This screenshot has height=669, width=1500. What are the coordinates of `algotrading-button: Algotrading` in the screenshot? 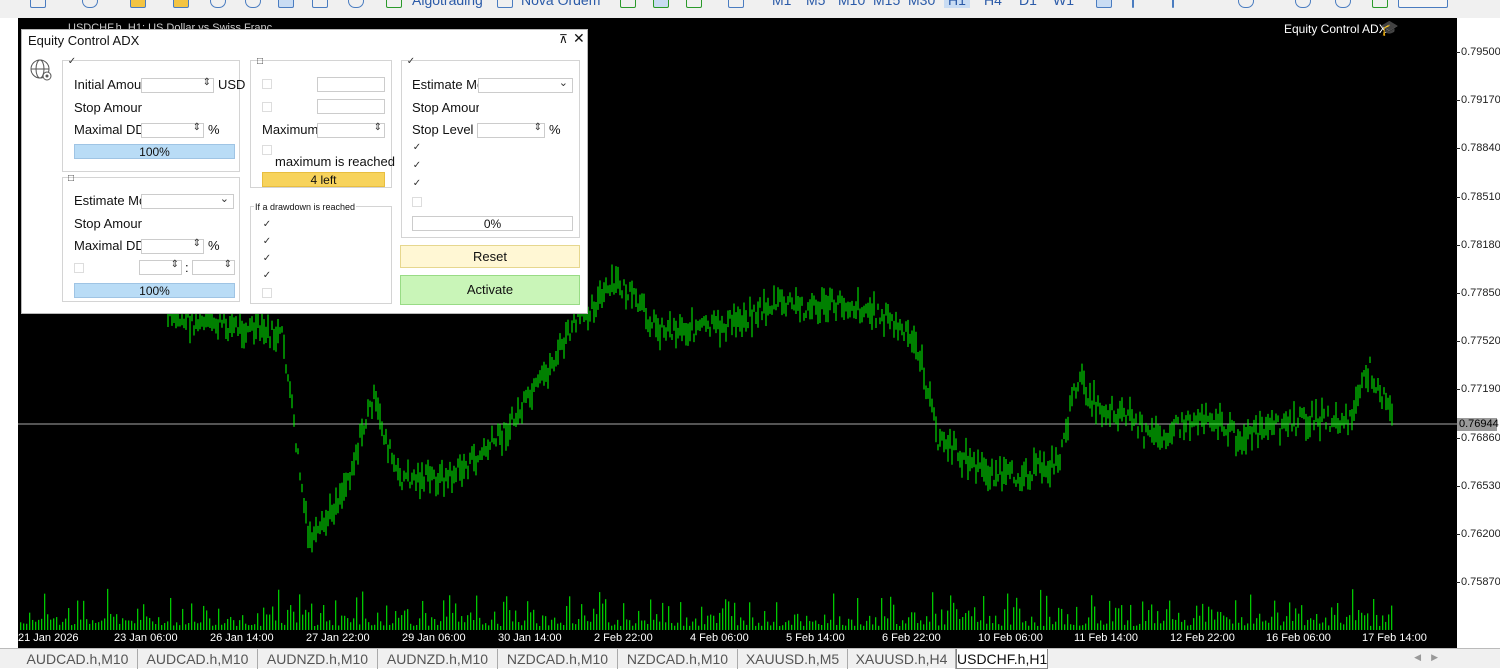 It's located at (447, 4).